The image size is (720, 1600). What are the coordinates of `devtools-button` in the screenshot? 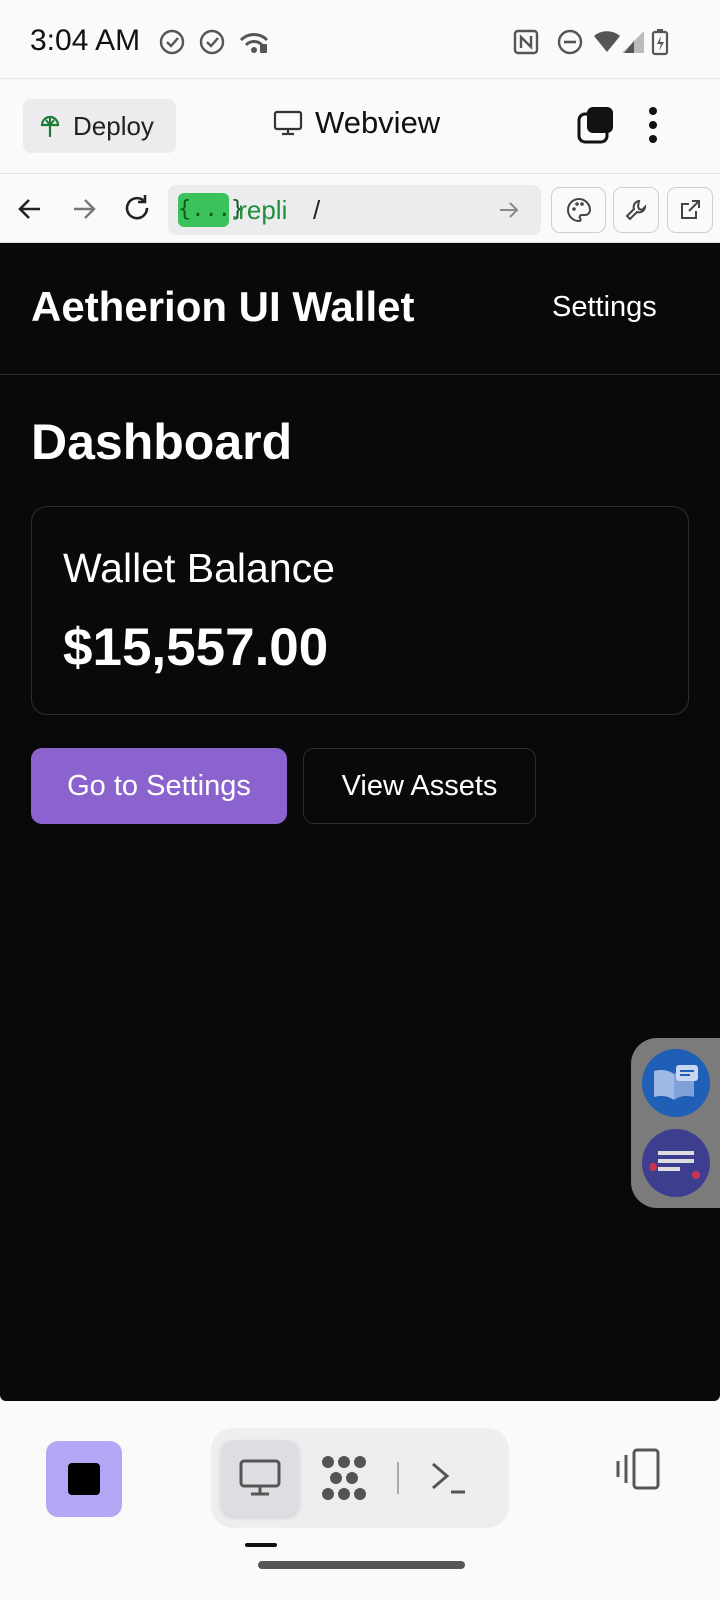 It's located at (636, 210).